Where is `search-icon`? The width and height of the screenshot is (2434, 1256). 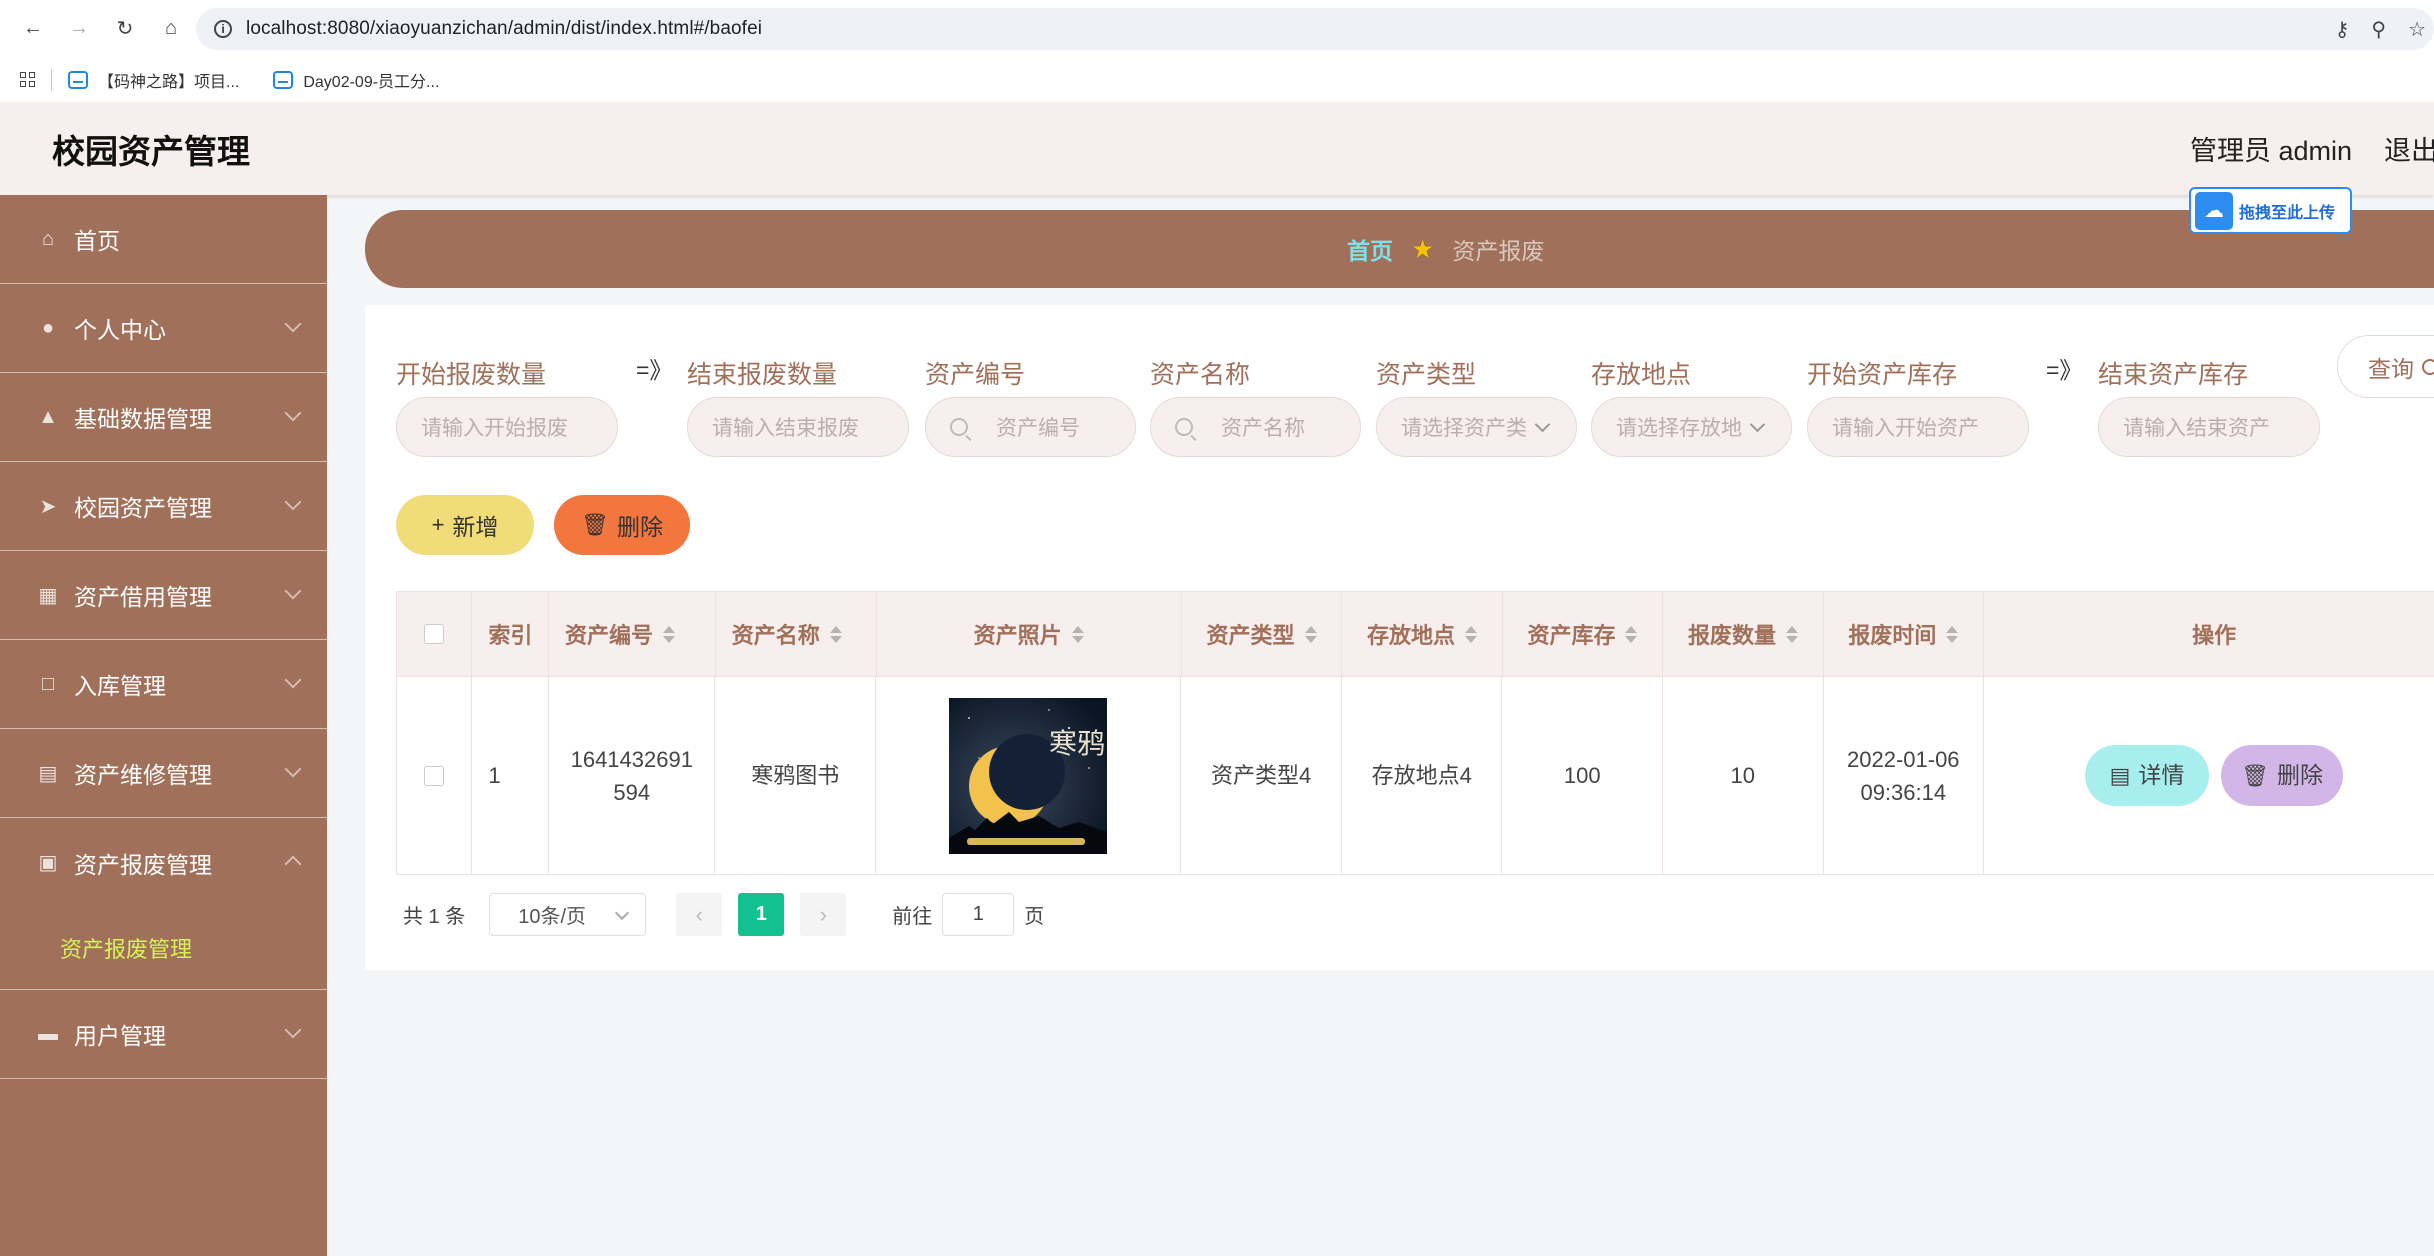 search-icon is located at coordinates (959, 427).